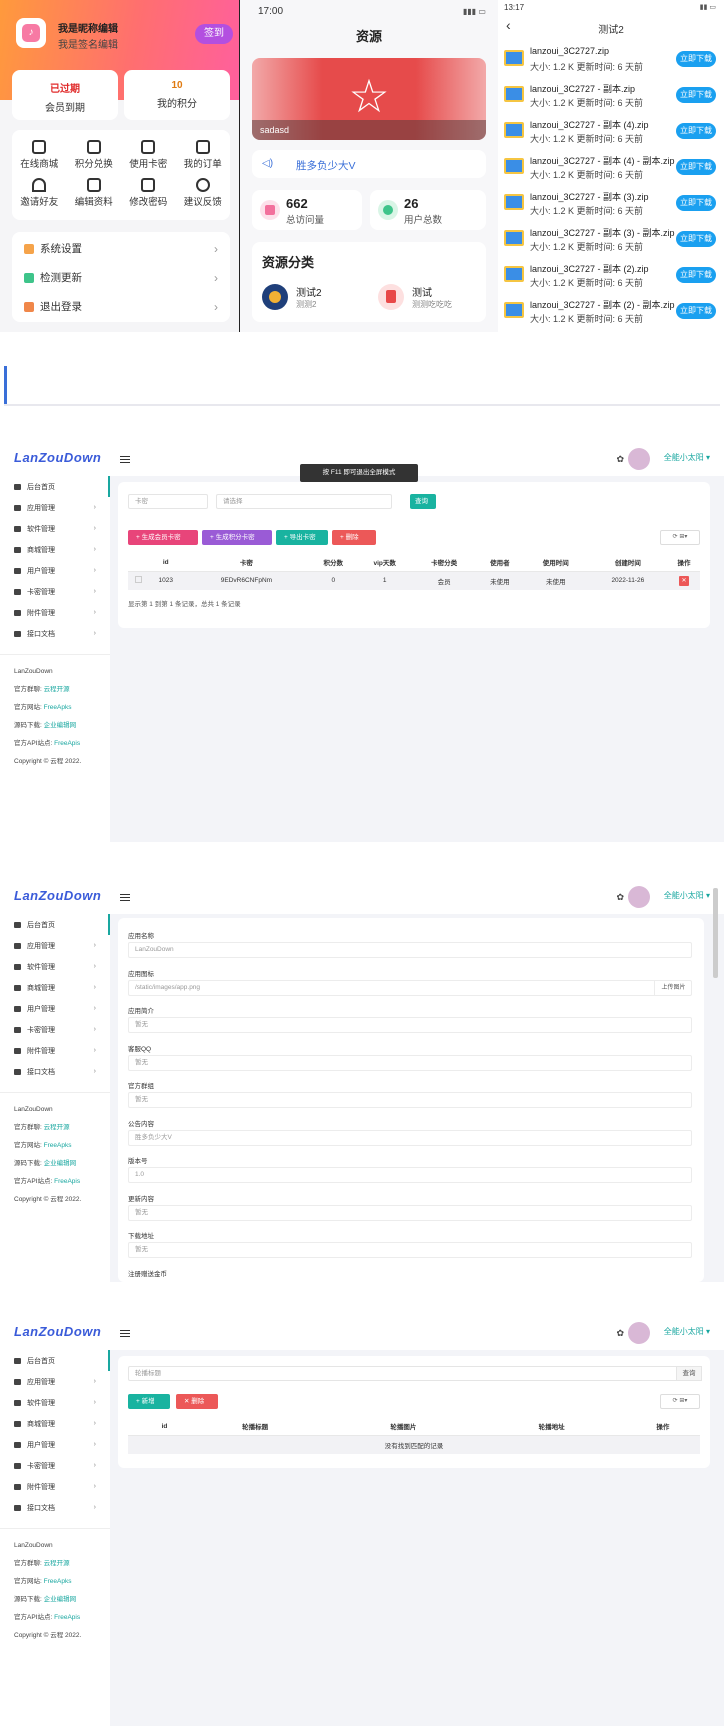  Describe the element at coordinates (715, 933) in the screenshot. I see `scrollbar` at that location.